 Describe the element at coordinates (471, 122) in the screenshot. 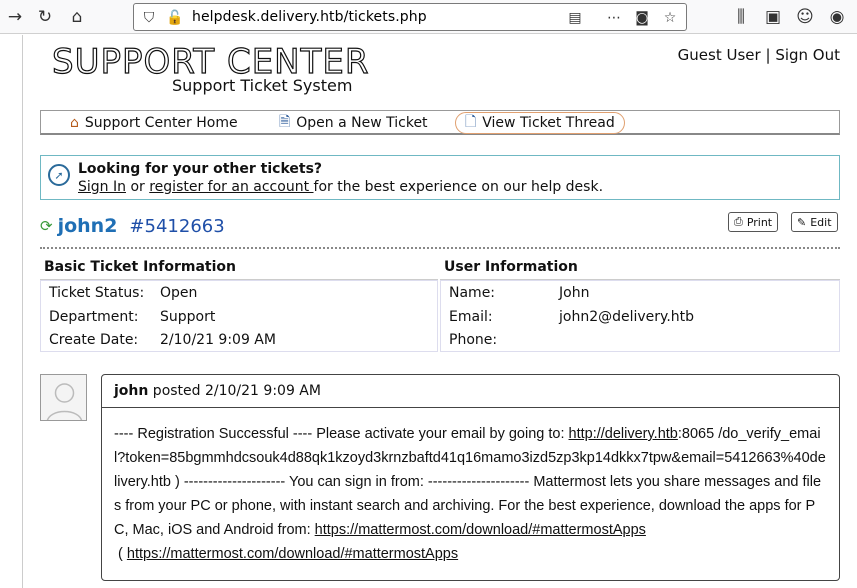

I see `document-icon: 🗋` at that location.